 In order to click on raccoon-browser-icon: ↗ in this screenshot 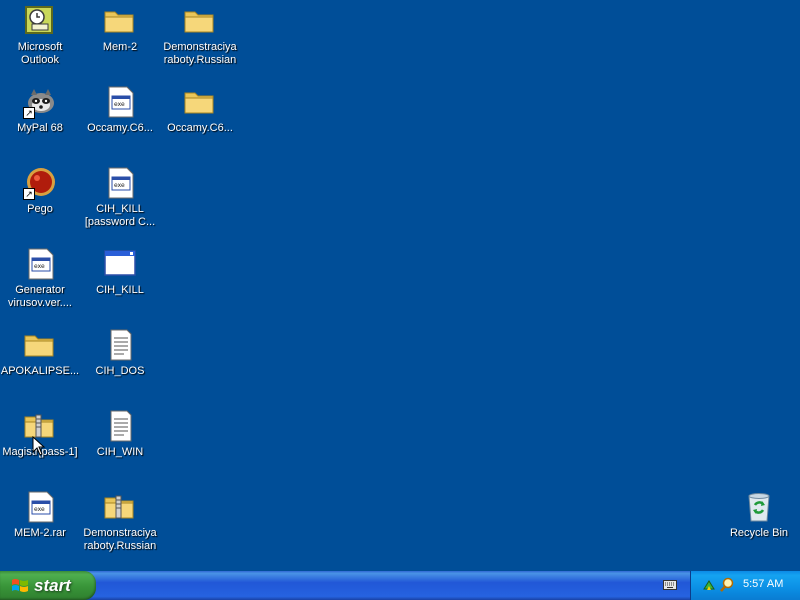, I will do `click(40, 102)`.